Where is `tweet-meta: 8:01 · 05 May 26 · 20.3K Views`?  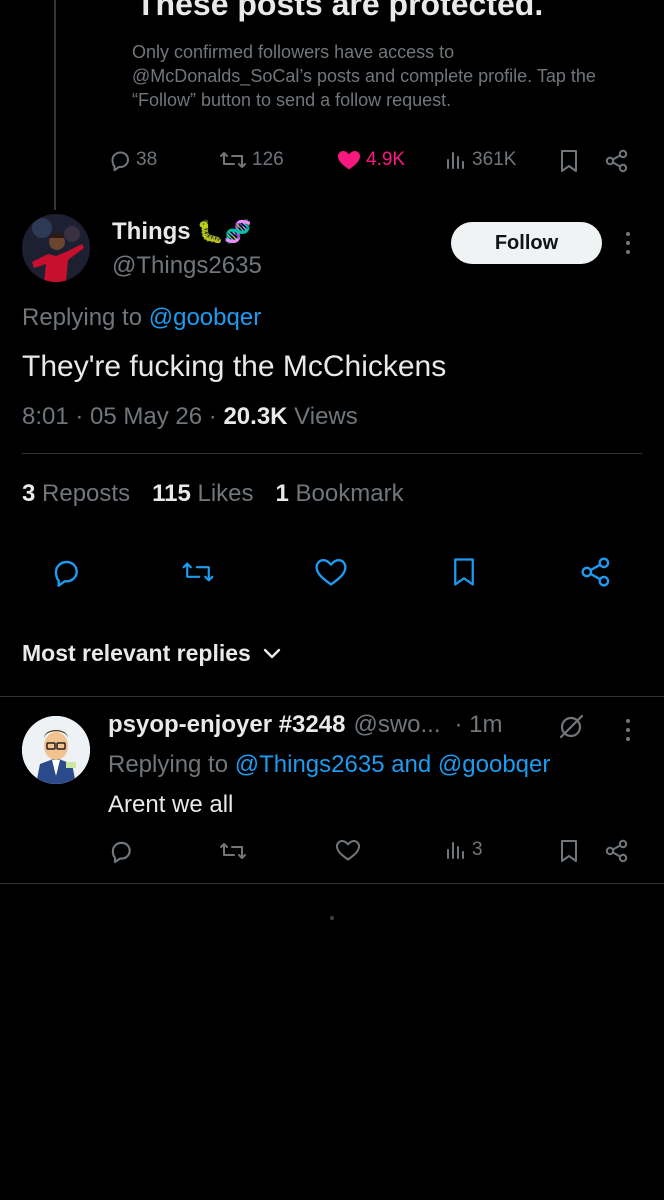
tweet-meta: 8:01 · 05 May 26 · 20.3K Views is located at coordinates (190, 416).